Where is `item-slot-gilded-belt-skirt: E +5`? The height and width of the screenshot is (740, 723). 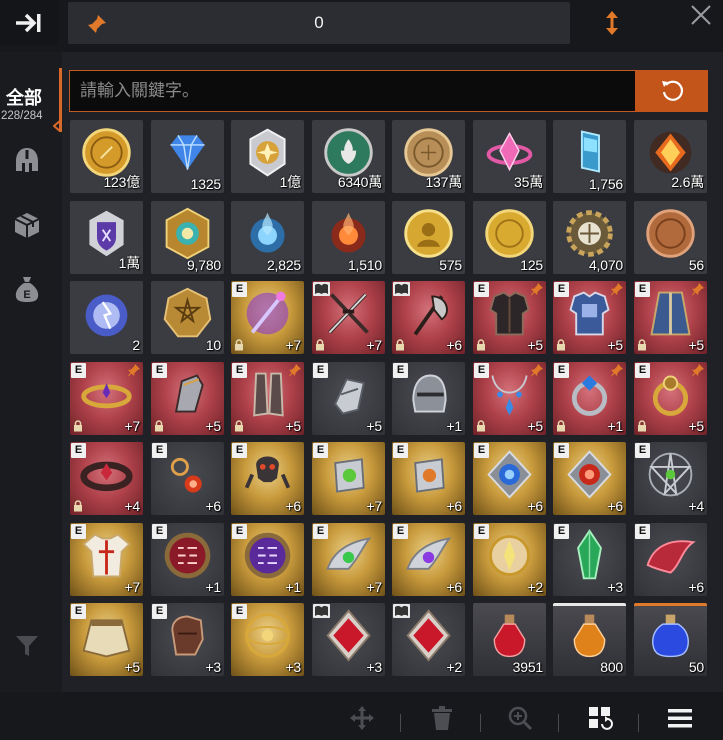 item-slot-gilded-belt-skirt: E +5 is located at coordinates (106, 639).